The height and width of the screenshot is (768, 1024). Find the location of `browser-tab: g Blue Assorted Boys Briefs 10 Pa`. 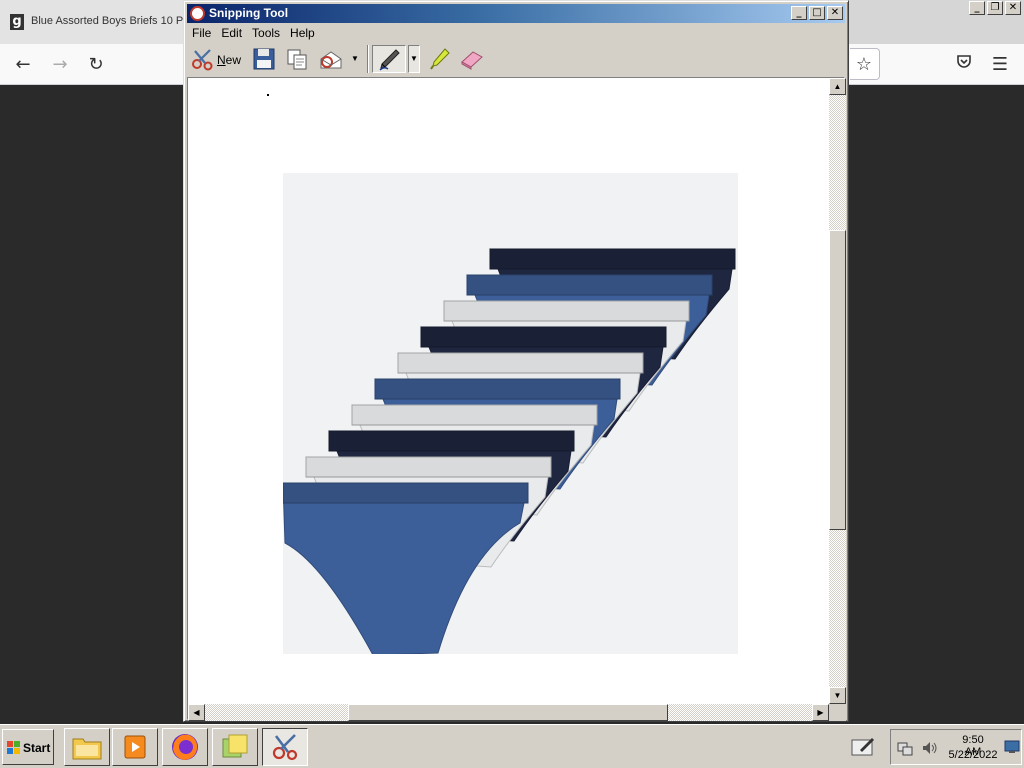

browser-tab: g Blue Assorted Boys Briefs 10 Pa is located at coordinates (93, 22).